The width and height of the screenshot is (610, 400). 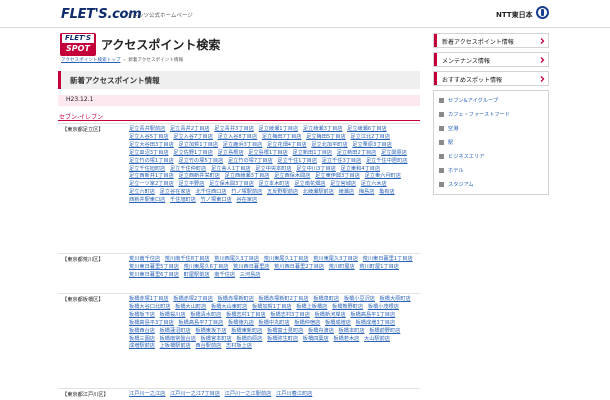 I want to click on store-link: 大山駅前店, so click(x=377, y=339).